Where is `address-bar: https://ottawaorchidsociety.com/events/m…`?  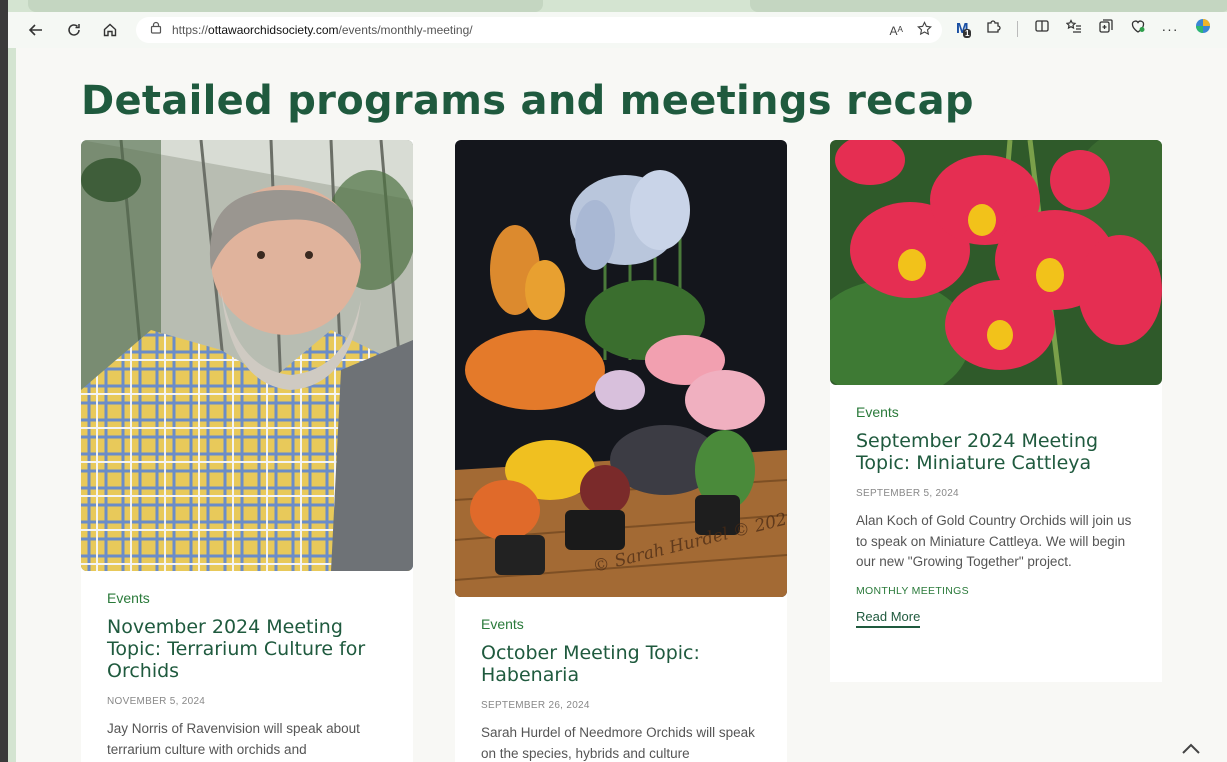 address-bar: https://ottawaorchidsociety.com/events/m… is located at coordinates (539, 30).